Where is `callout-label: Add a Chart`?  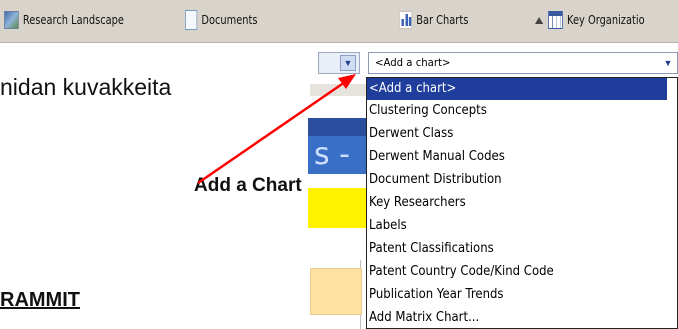 callout-label: Add a Chart is located at coordinates (248, 185).